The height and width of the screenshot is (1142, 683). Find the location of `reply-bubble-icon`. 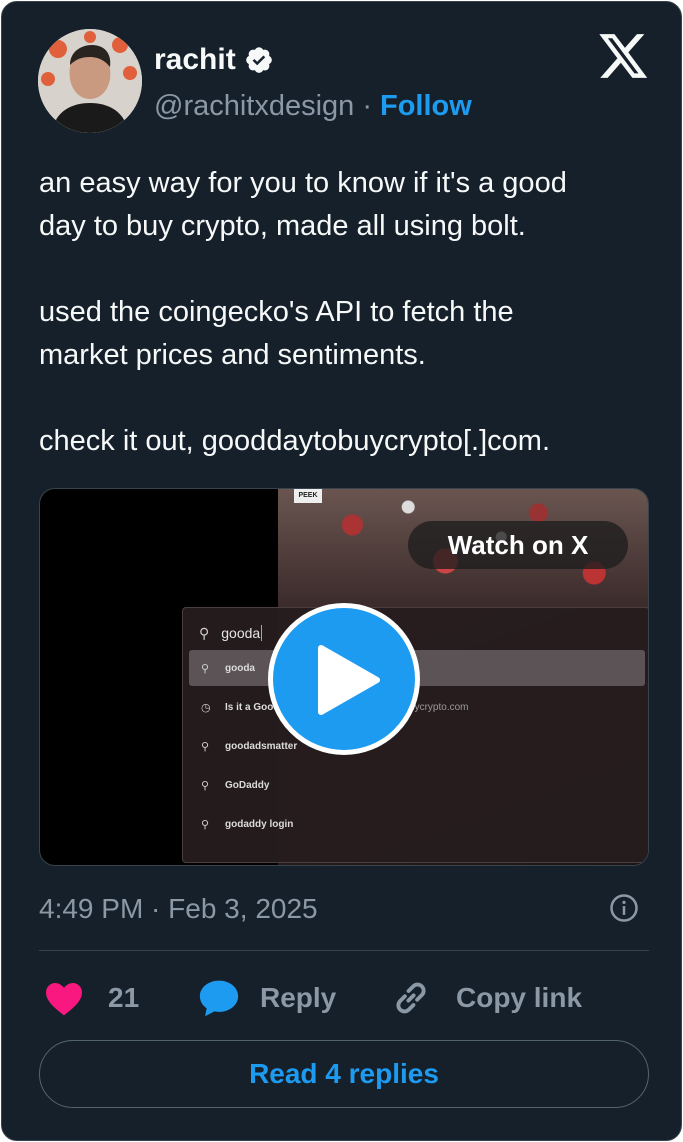

reply-bubble-icon is located at coordinates (219, 998).